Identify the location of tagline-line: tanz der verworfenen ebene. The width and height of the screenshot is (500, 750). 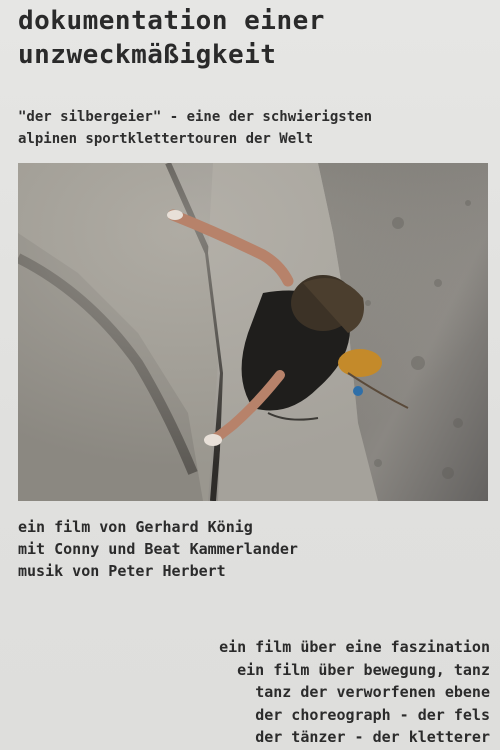
(372, 692).